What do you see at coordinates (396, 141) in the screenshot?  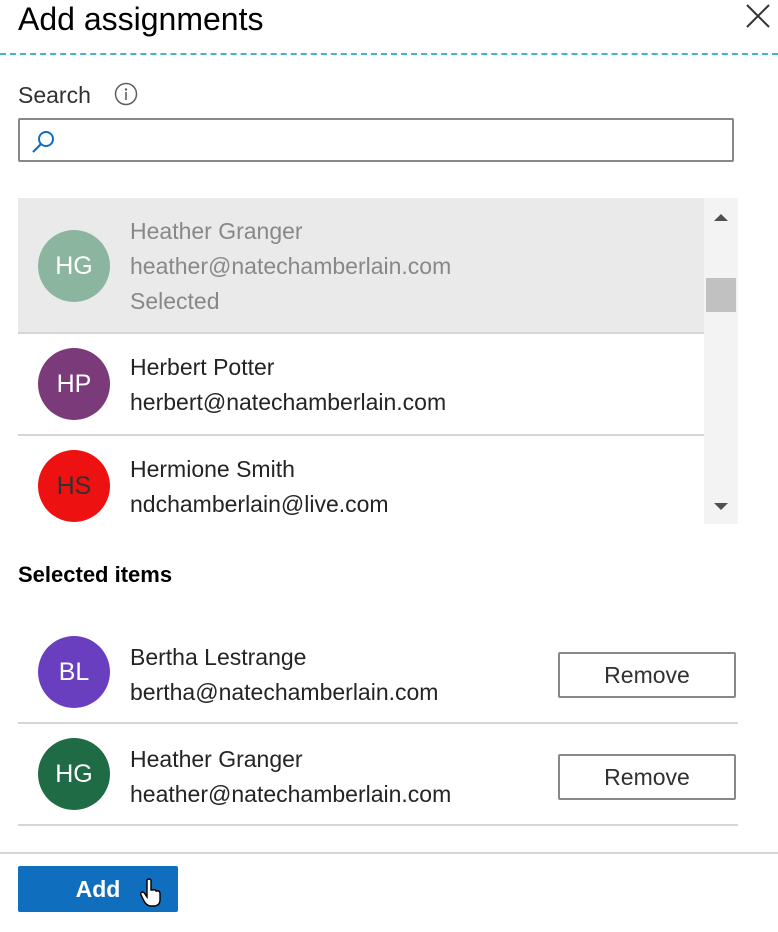 I see `search-input` at bounding box center [396, 141].